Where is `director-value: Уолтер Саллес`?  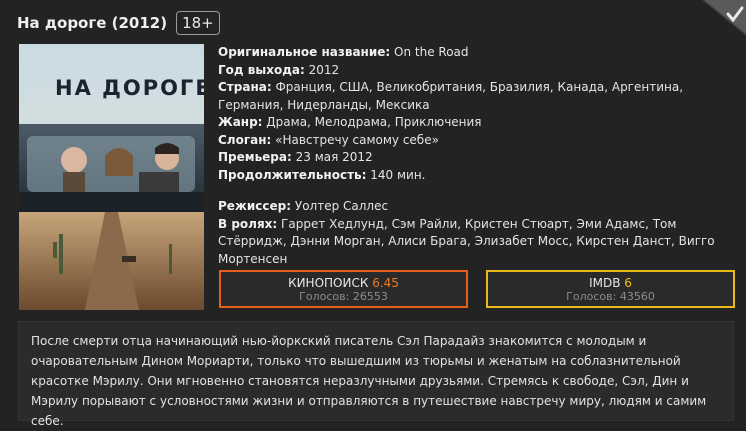 director-value: Уолтер Саллес is located at coordinates (341, 206).